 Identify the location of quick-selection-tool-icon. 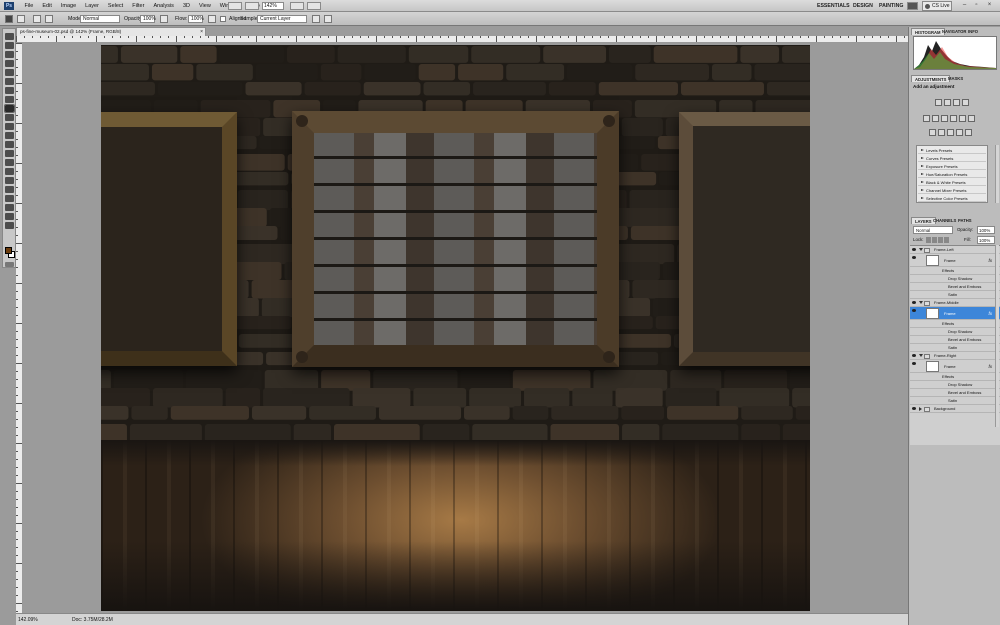
(9, 63).